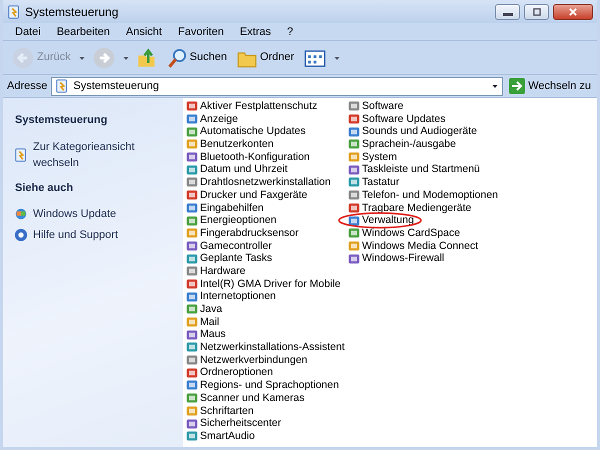 The height and width of the screenshot is (450, 600). Describe the element at coordinates (225, 208) in the screenshot. I see `applet-item: Eingabehilfen` at that location.